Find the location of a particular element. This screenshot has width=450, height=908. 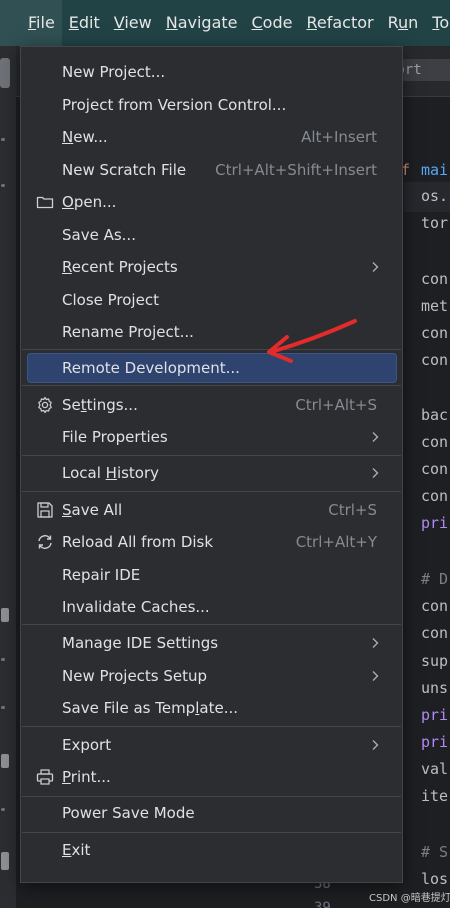

menu-code: Code is located at coordinates (272, 23).